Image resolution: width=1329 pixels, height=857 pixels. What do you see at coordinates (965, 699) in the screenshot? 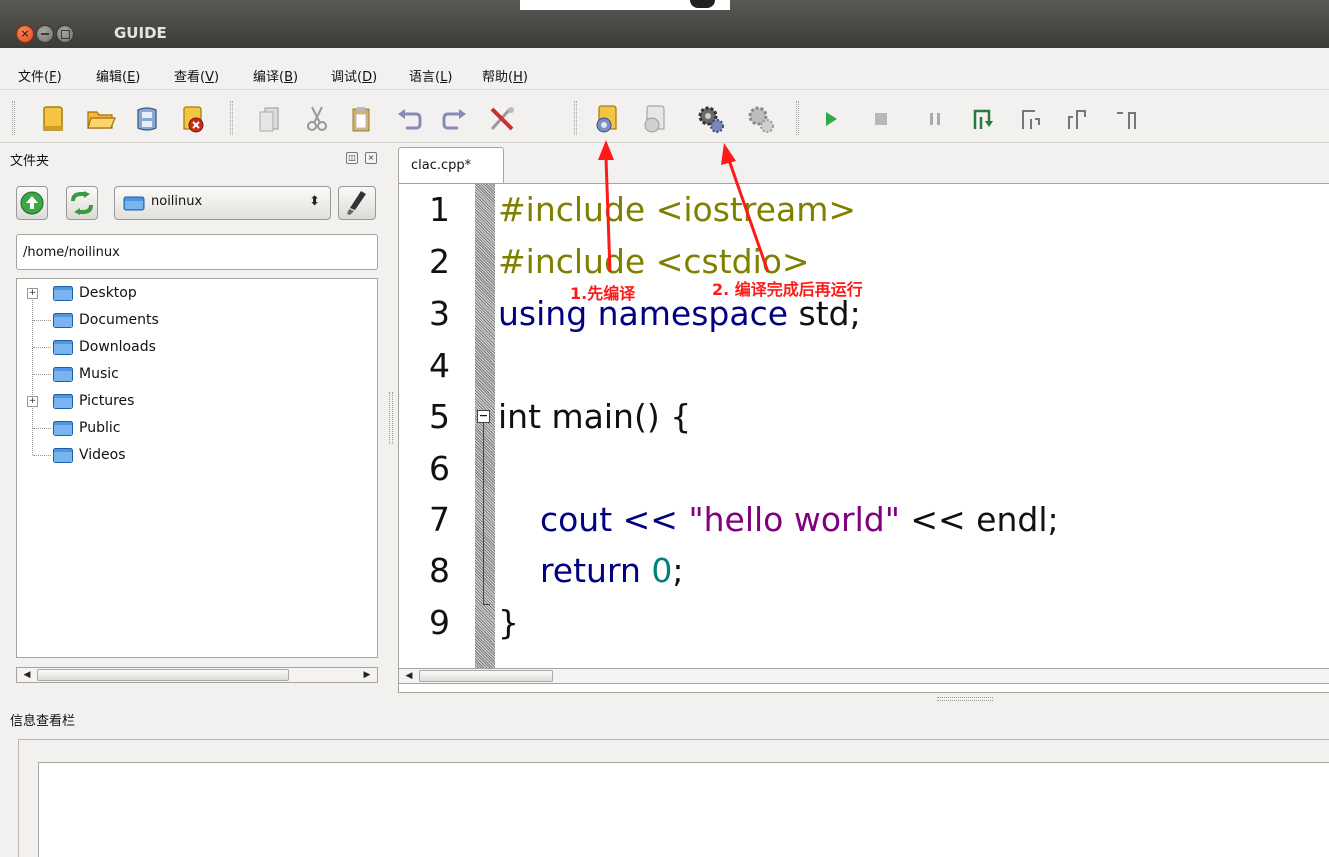
I see `splitter-handle` at bounding box center [965, 699].